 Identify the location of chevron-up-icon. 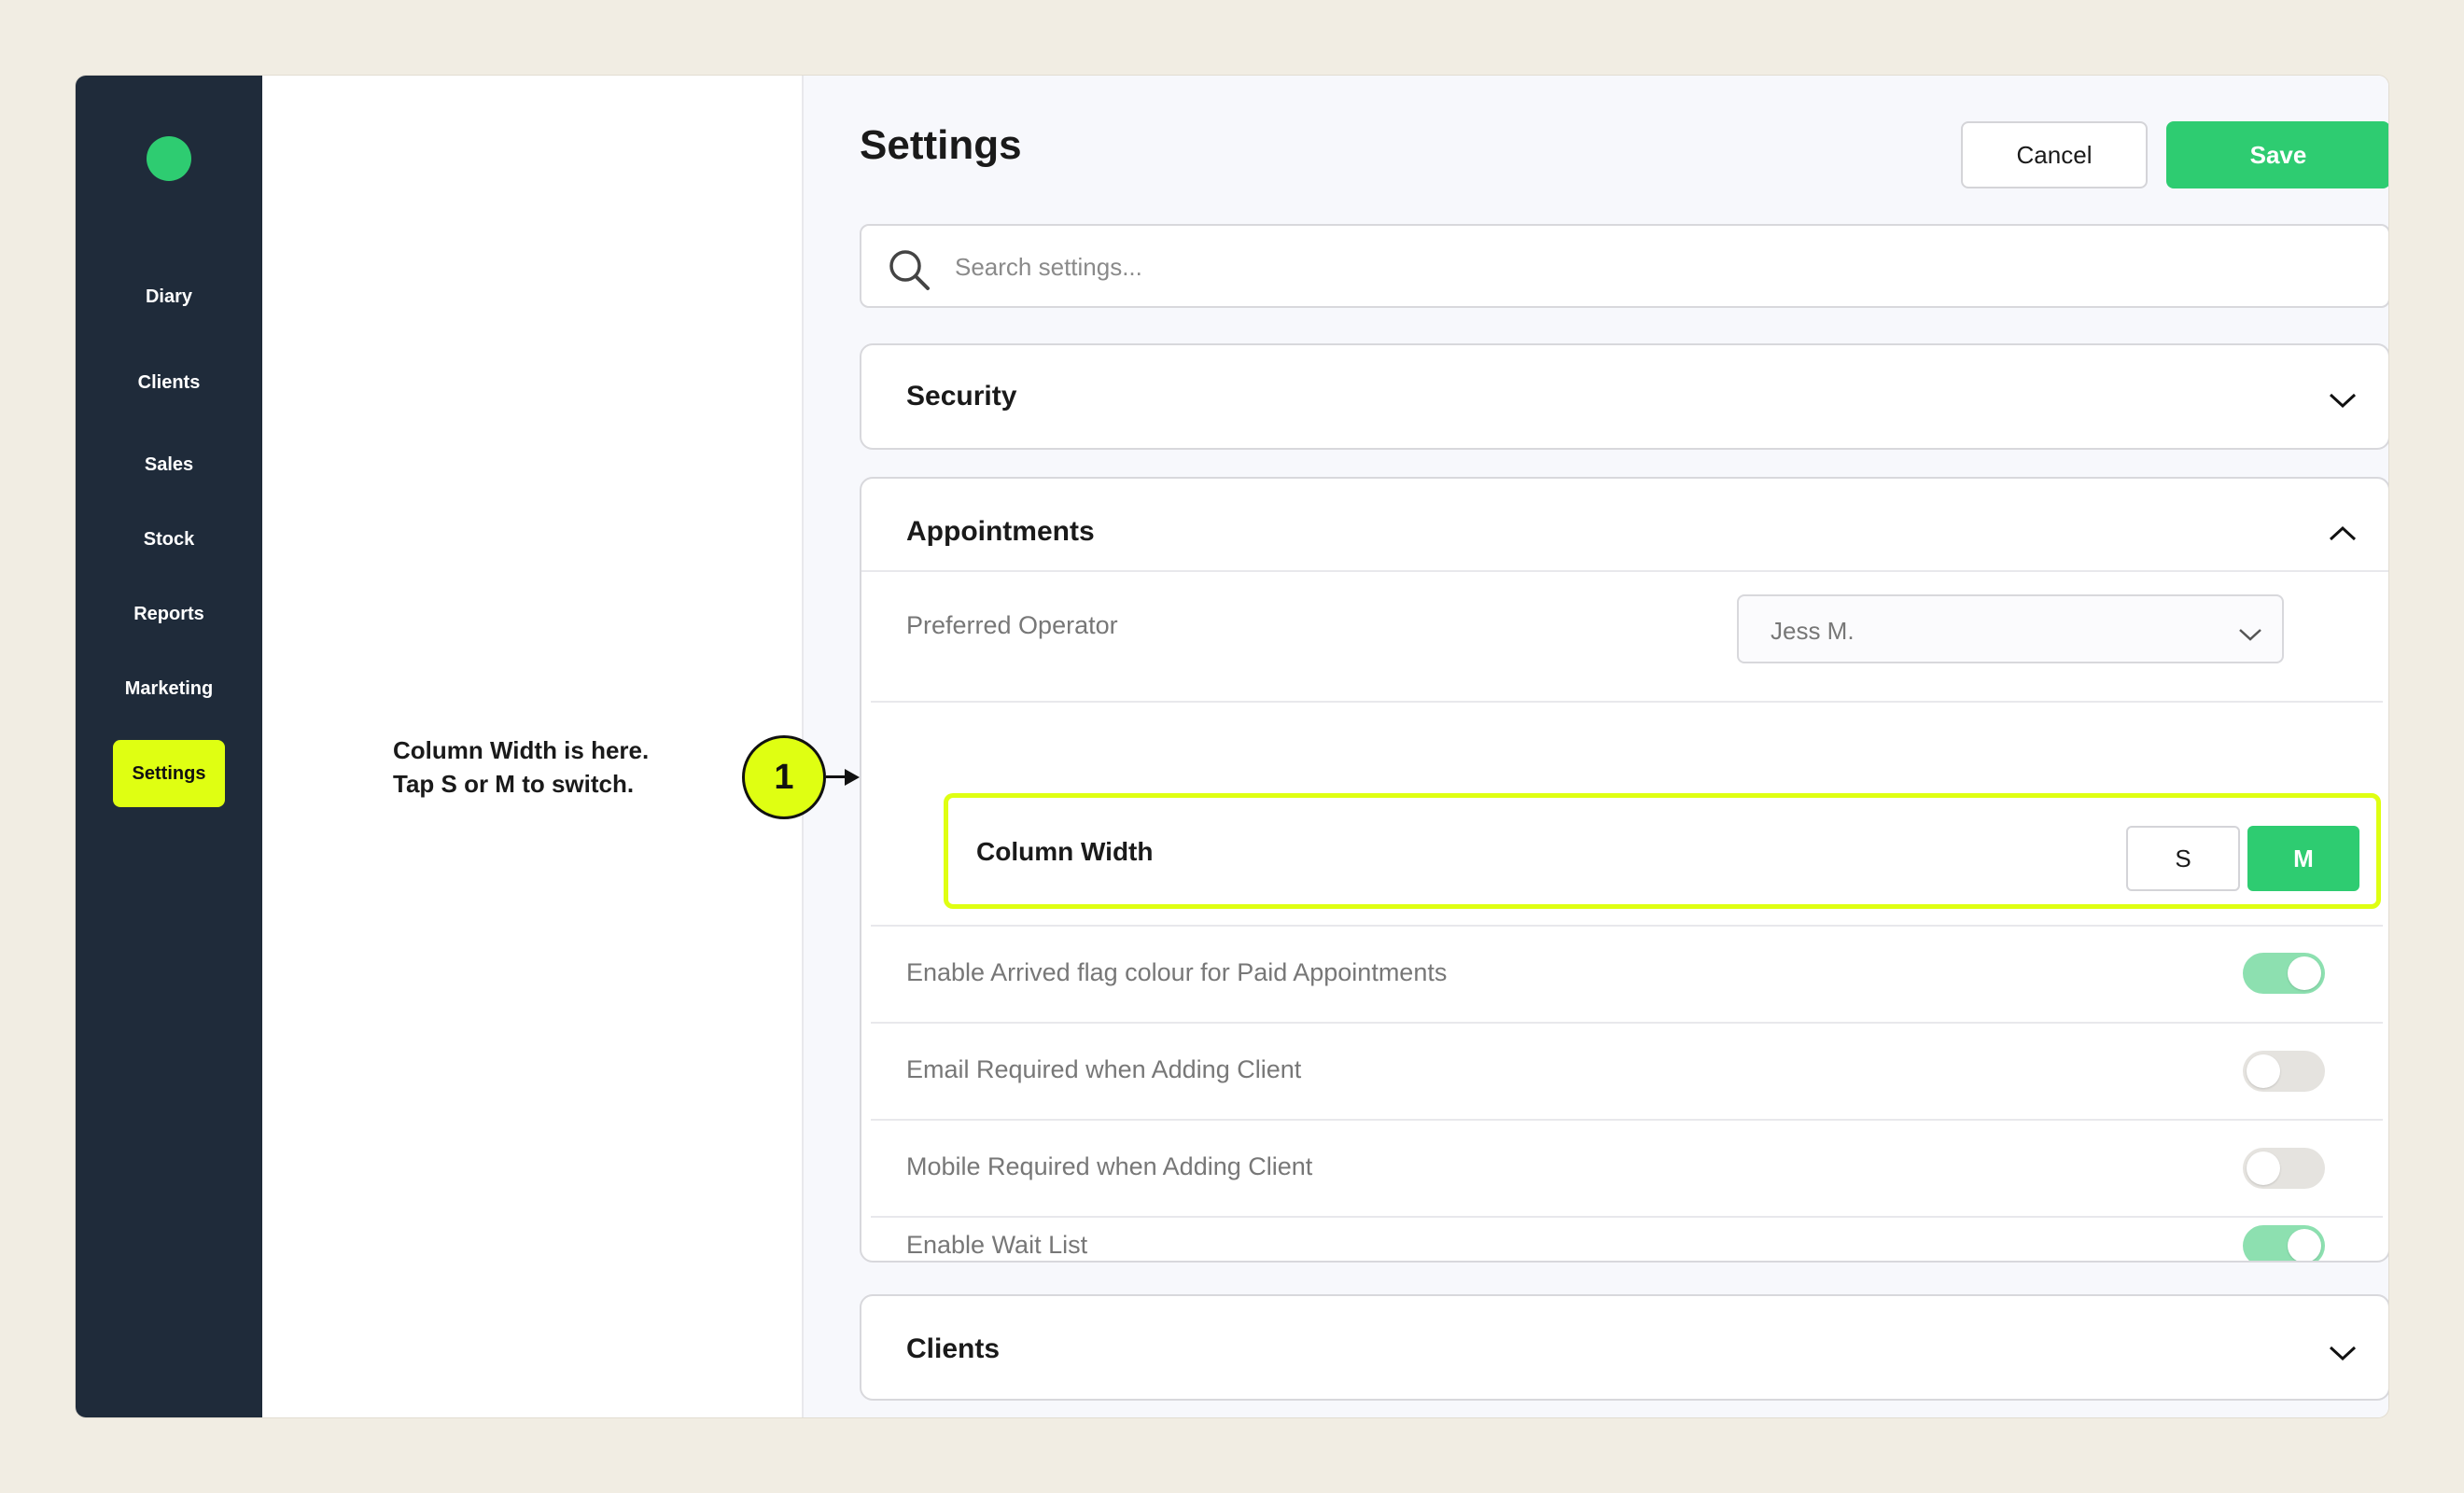
(2343, 534).